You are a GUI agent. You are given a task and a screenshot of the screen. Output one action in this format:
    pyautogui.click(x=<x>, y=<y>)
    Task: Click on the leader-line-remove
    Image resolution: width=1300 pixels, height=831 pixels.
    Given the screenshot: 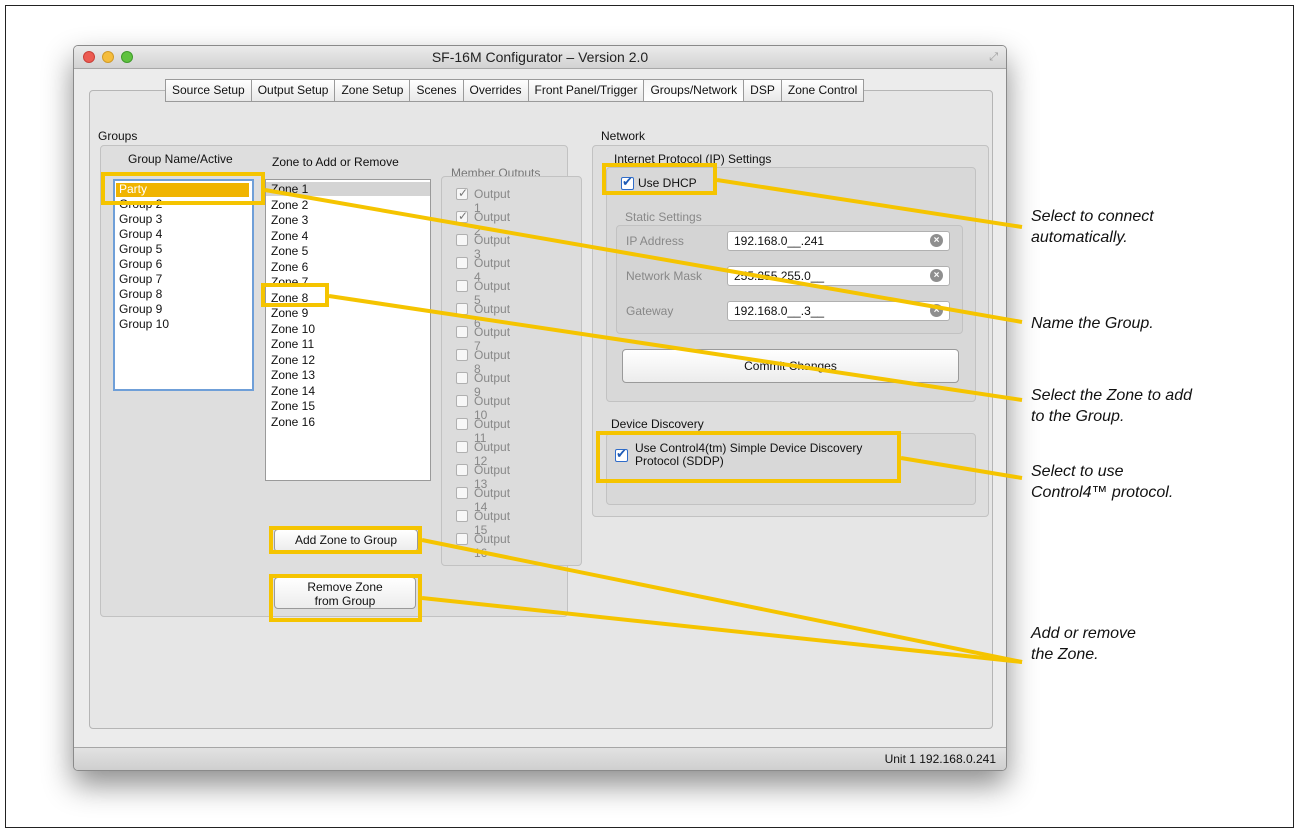 What is the action you would take?
    pyautogui.click(x=722, y=630)
    